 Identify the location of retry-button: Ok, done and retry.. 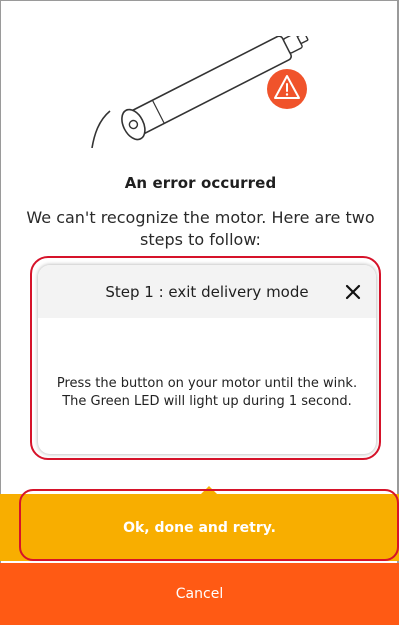
(199, 527).